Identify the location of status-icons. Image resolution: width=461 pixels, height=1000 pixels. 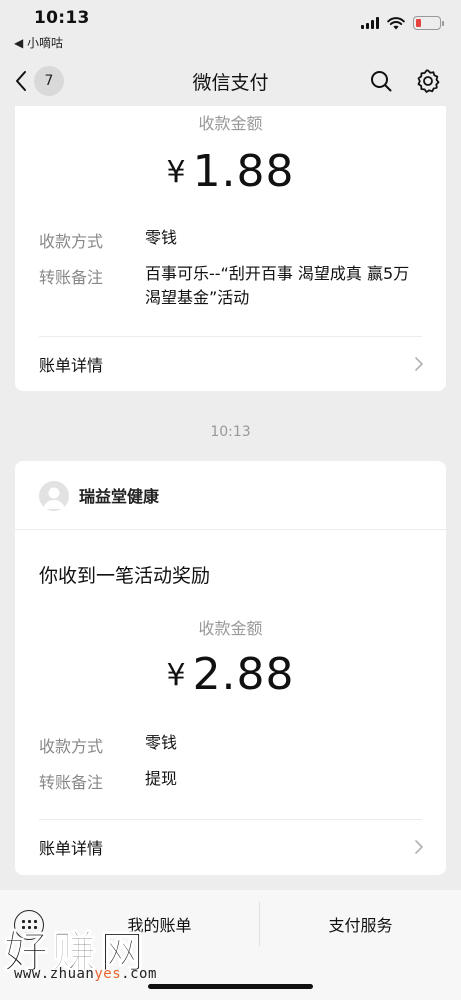
(402, 23).